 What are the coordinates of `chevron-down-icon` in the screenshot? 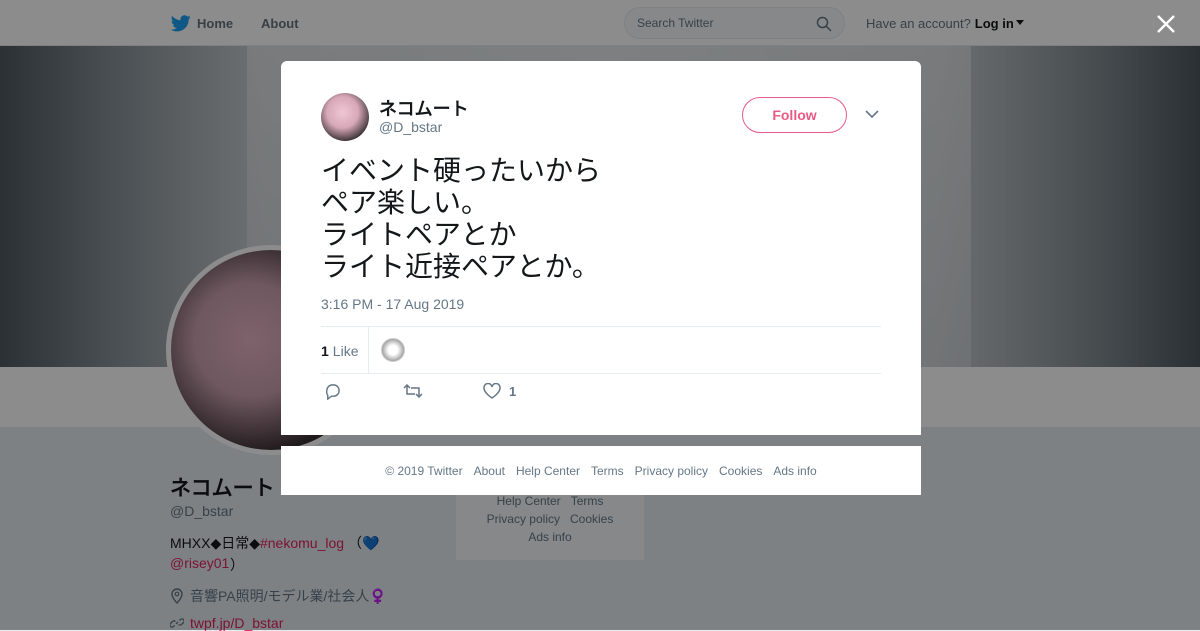 It's located at (872, 114).